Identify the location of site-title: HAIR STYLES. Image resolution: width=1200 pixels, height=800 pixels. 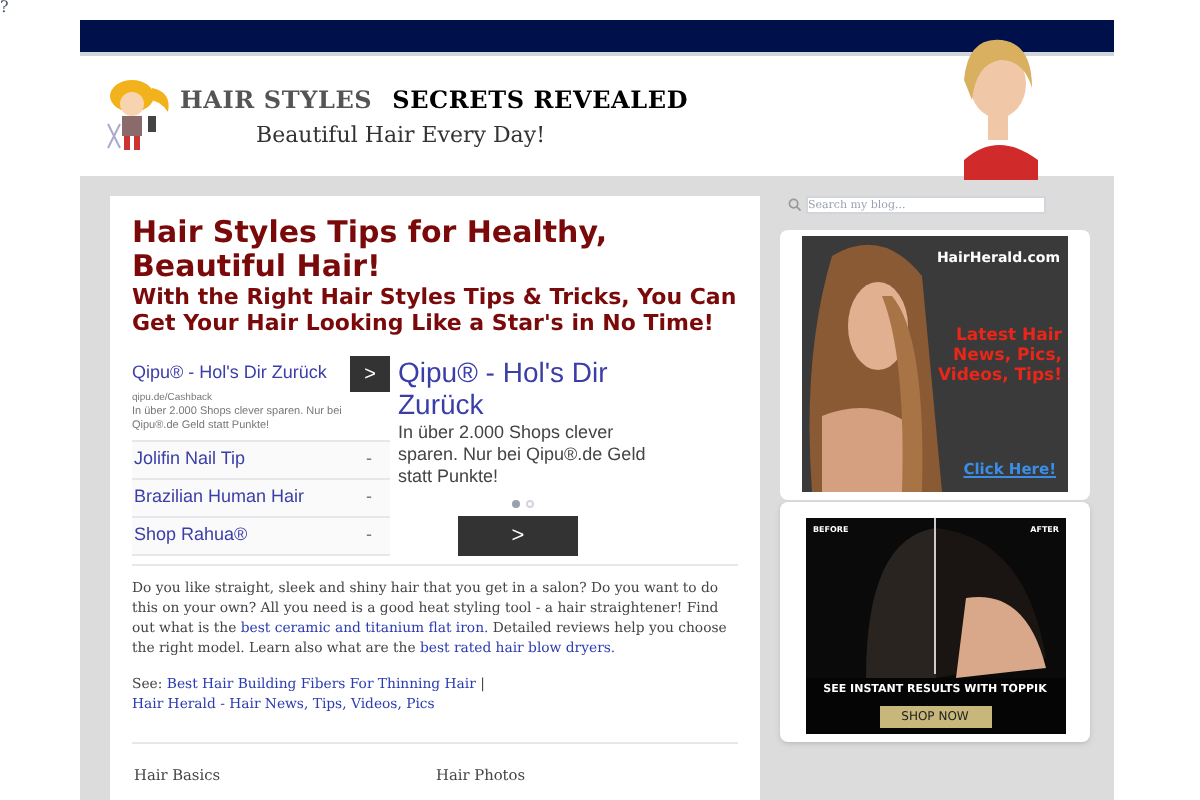
(276, 99).